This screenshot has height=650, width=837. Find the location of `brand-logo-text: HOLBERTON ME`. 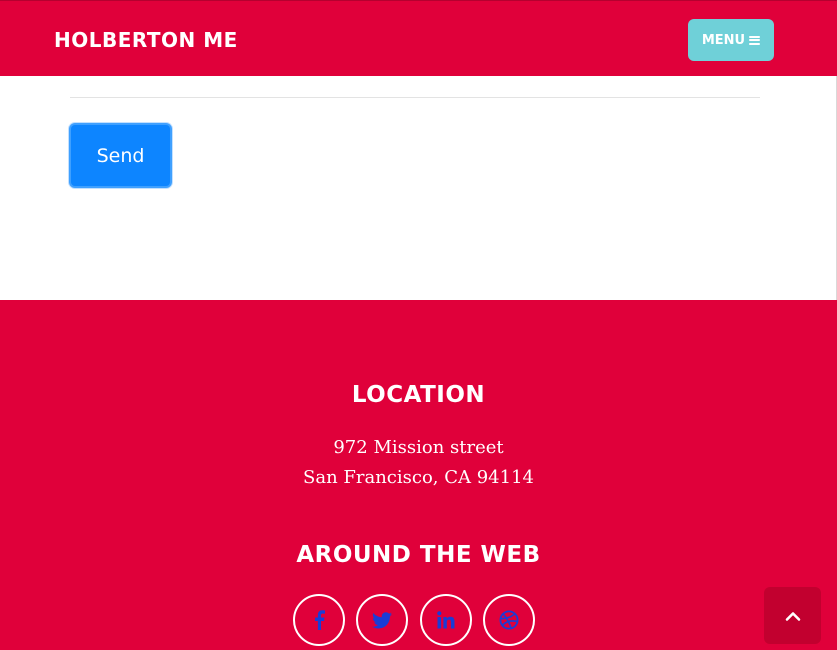

brand-logo-text: HOLBERTON ME is located at coordinates (146, 40).